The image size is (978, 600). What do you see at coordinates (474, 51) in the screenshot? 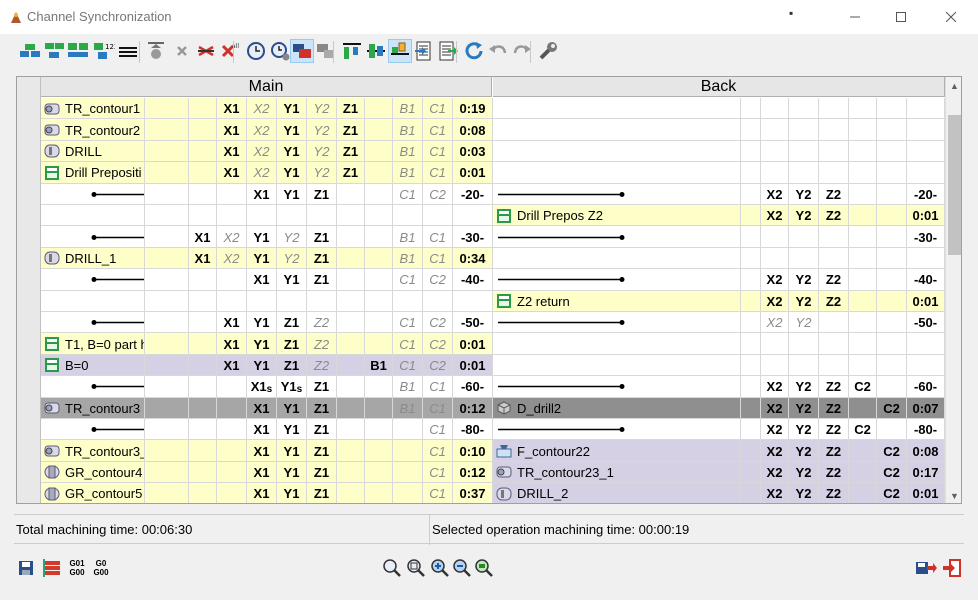
I see `refresh-icon` at bounding box center [474, 51].